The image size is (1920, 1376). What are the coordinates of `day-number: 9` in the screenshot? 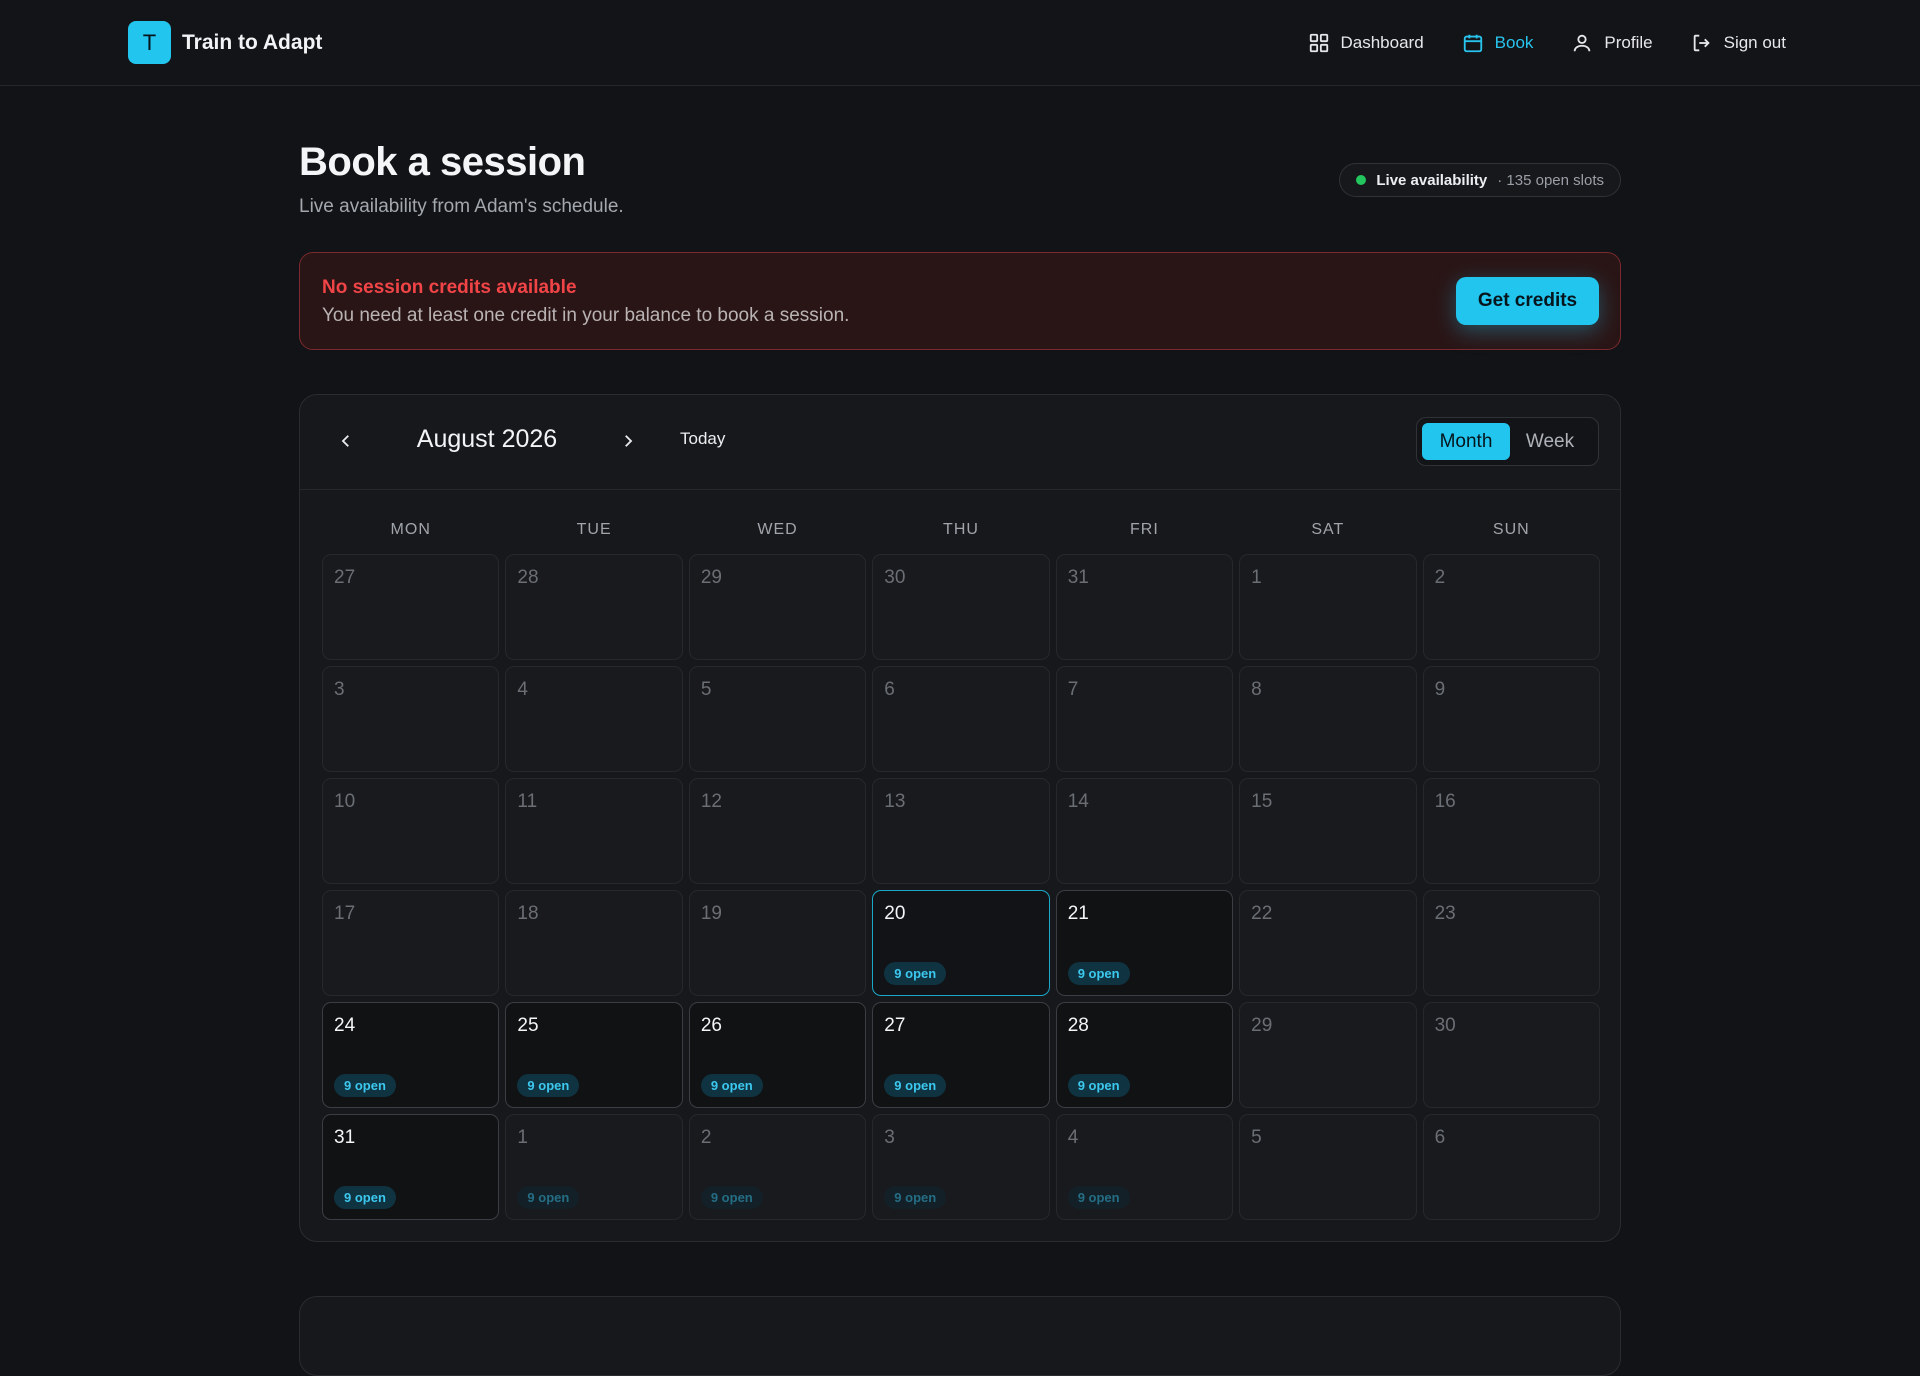 It's located at (1440, 689).